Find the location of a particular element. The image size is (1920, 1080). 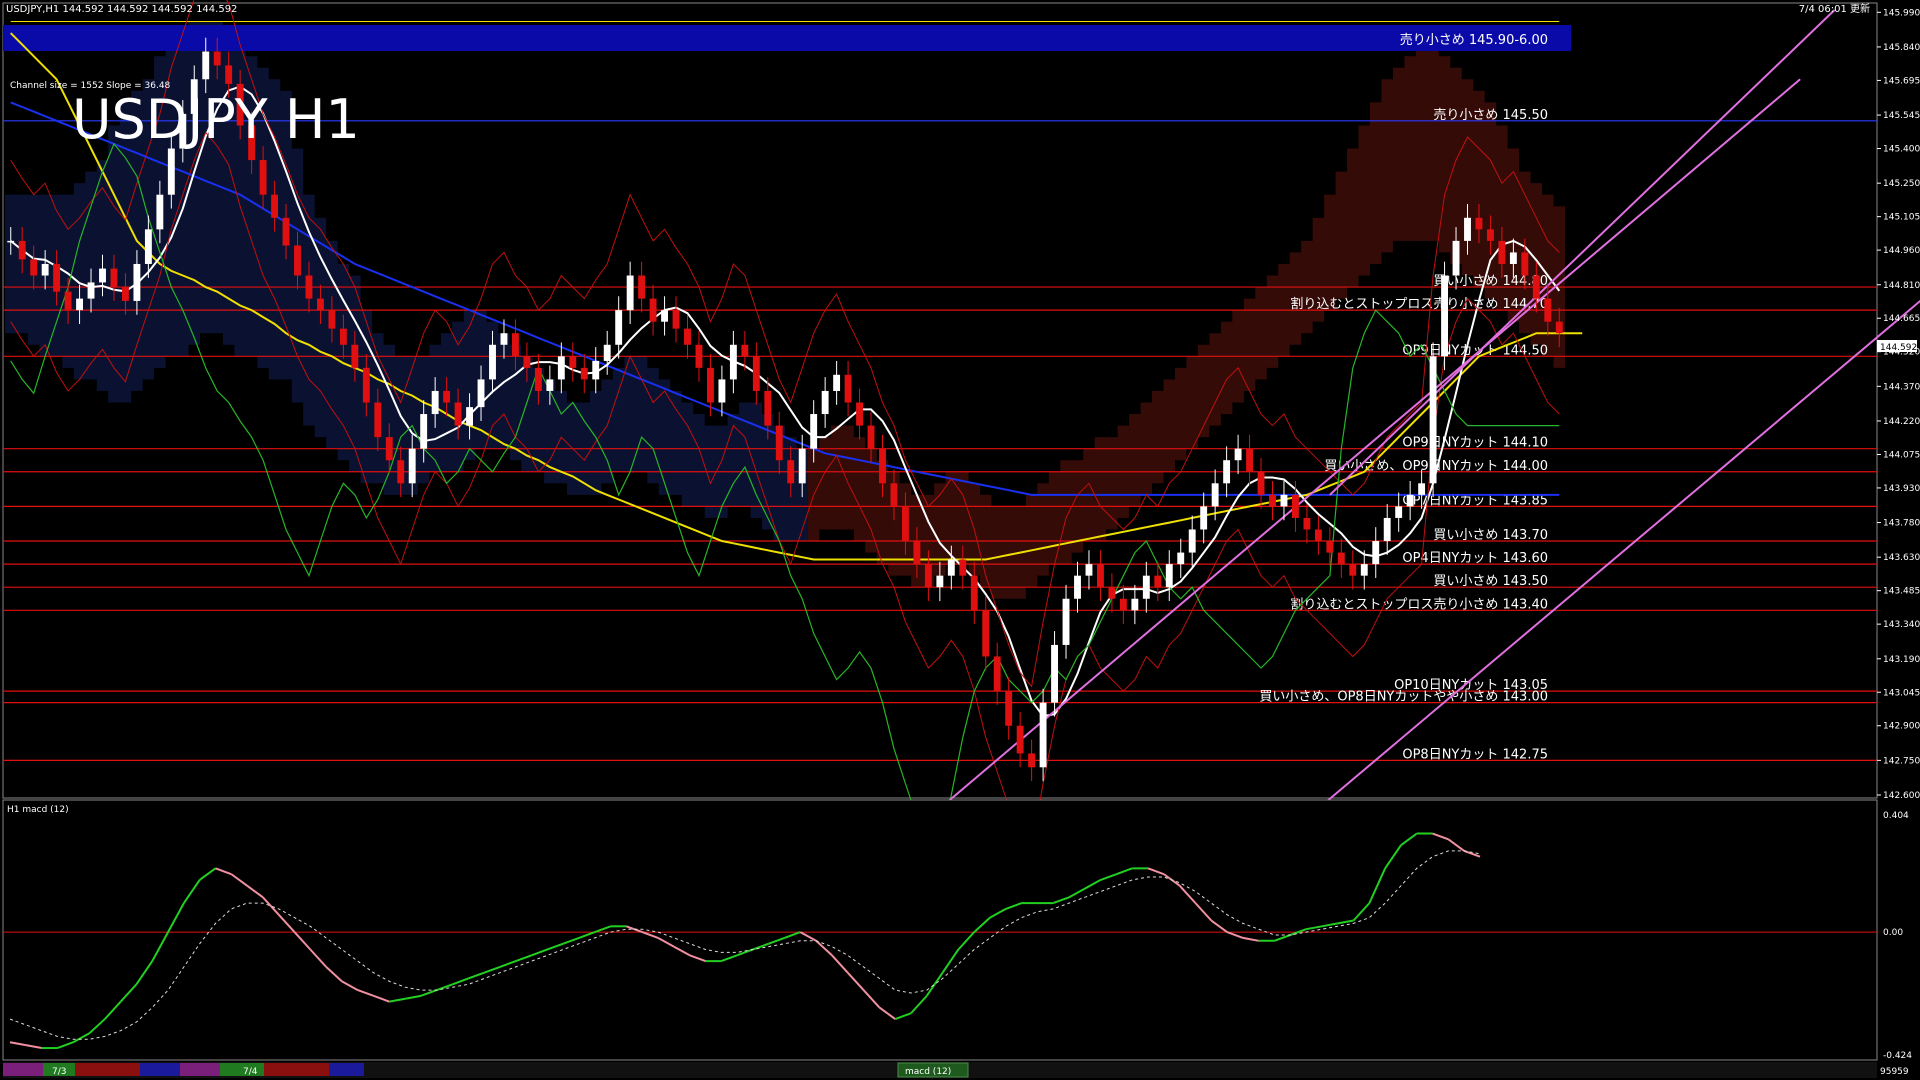

macd-axis: 0.404 0.00 -0.424 is located at coordinates (1897, 936).